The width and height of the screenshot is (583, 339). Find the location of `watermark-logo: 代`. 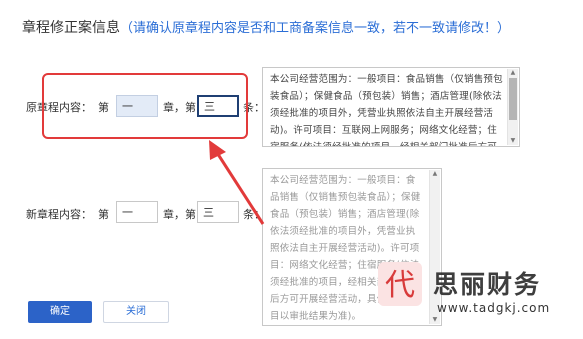

watermark-logo: 代 is located at coordinates (400, 284).